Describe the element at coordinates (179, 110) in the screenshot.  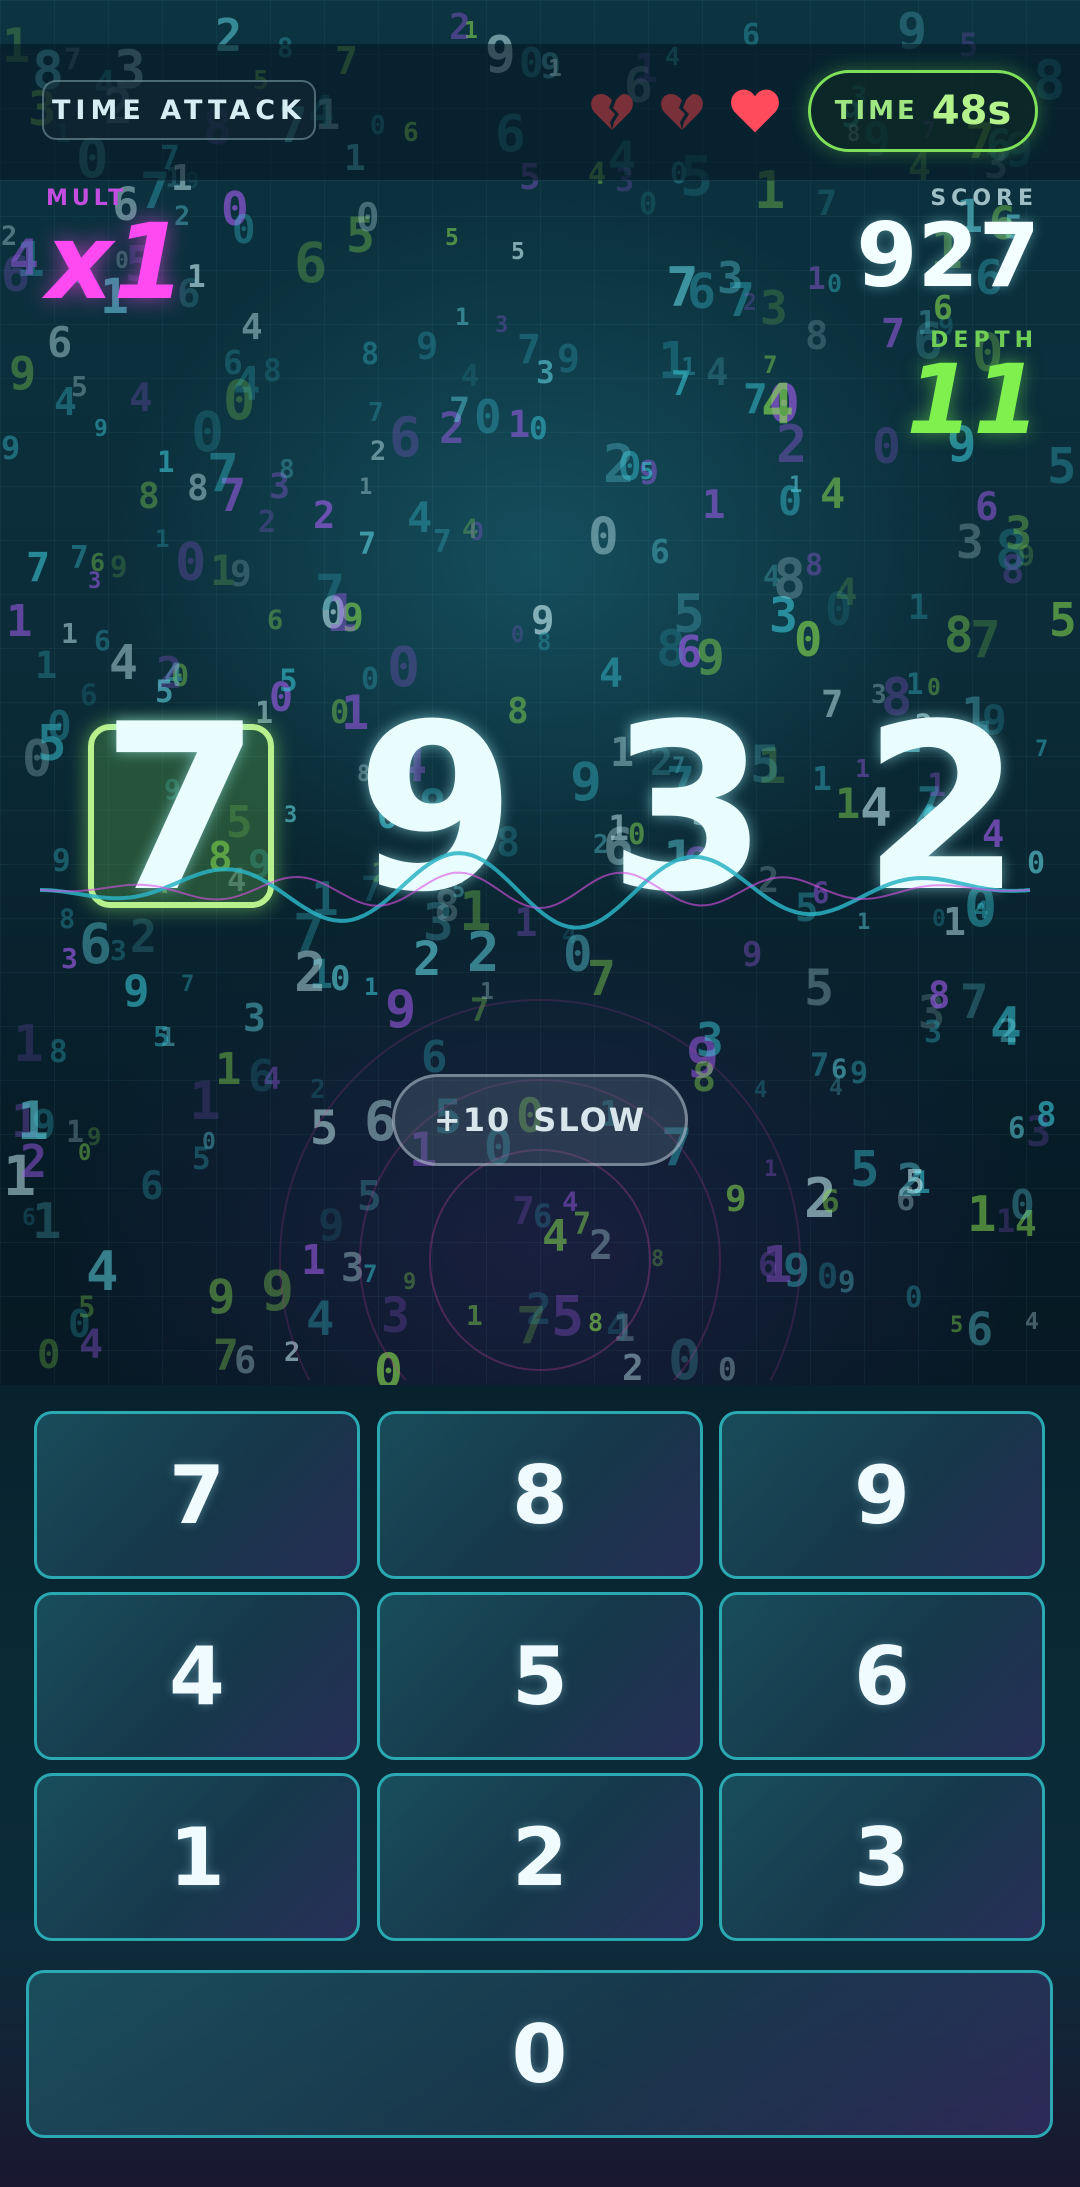
I see `mode-badge: TIME ATTACK` at that location.